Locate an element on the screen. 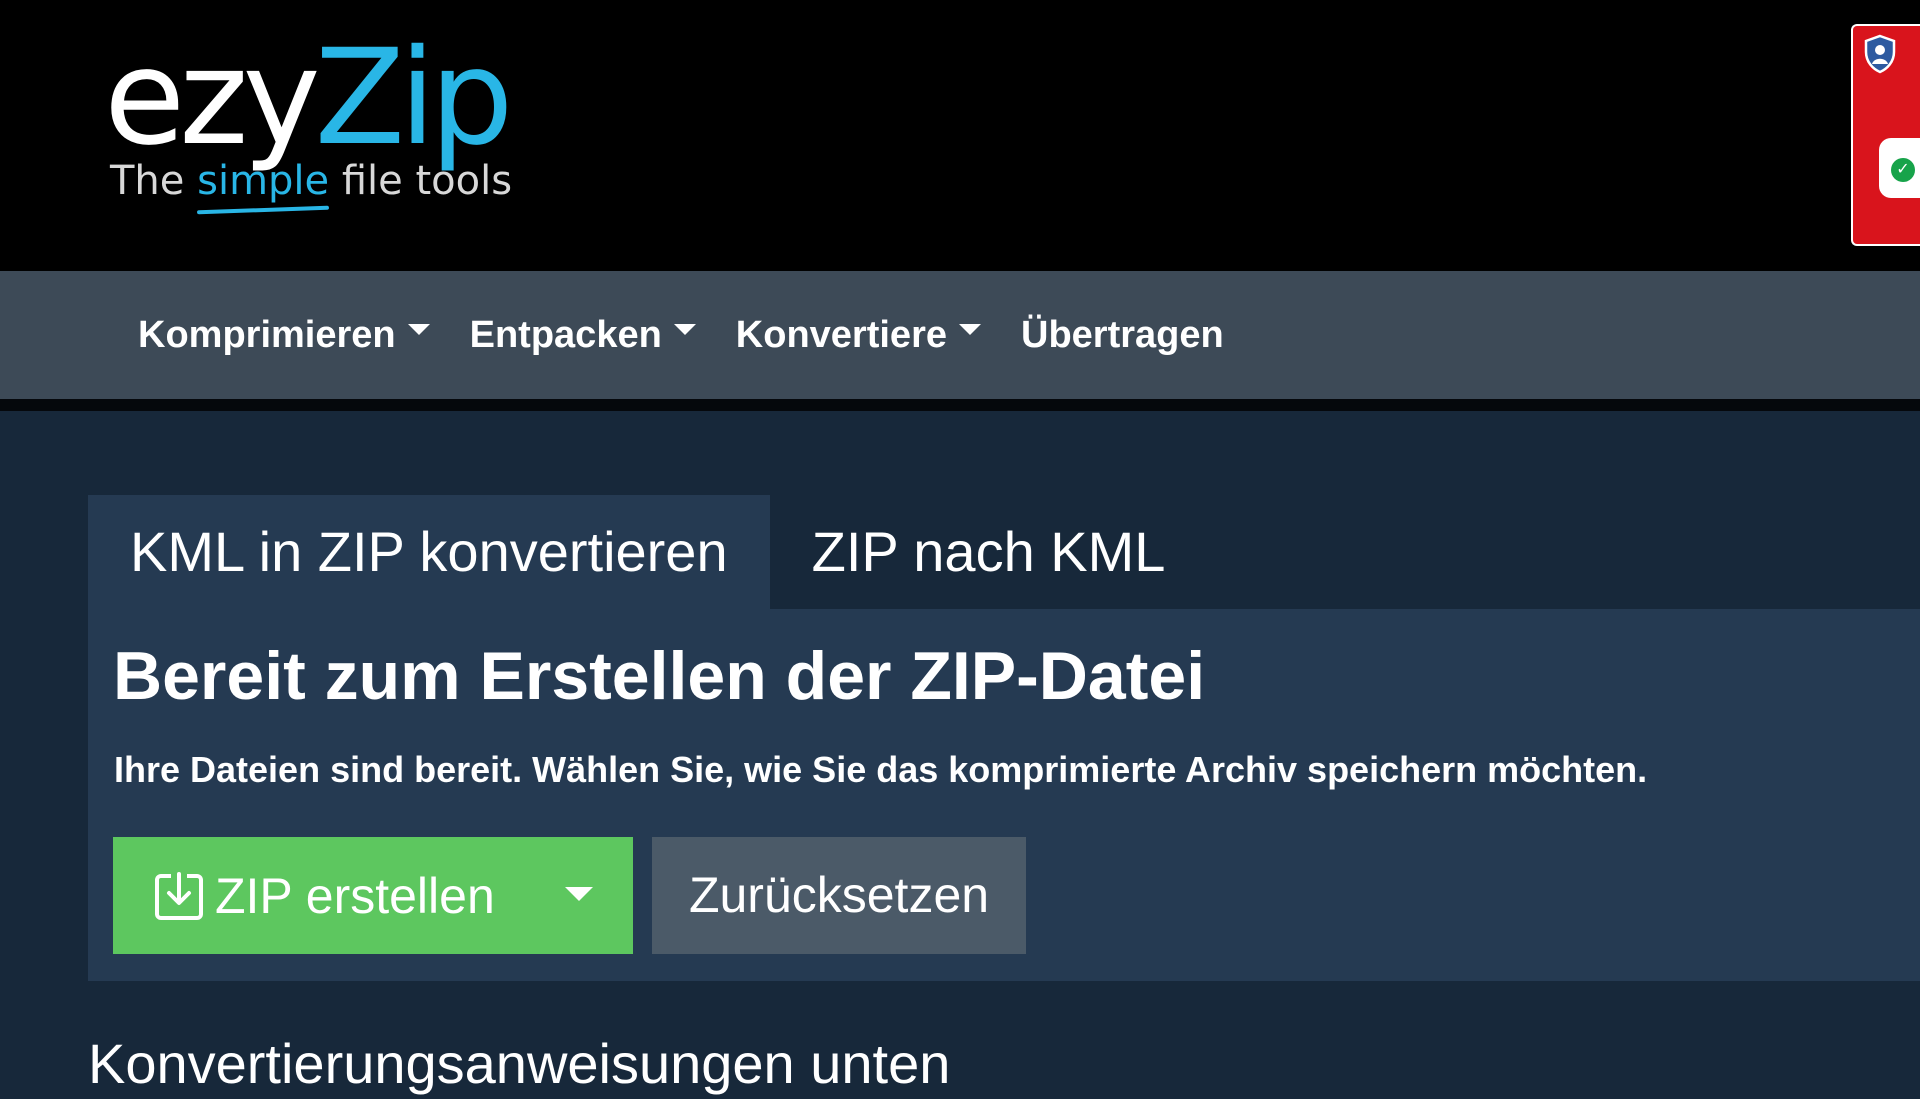 The image size is (1920, 1099). tab-zip-to-kml: ZIP nach KML is located at coordinates (989, 552).